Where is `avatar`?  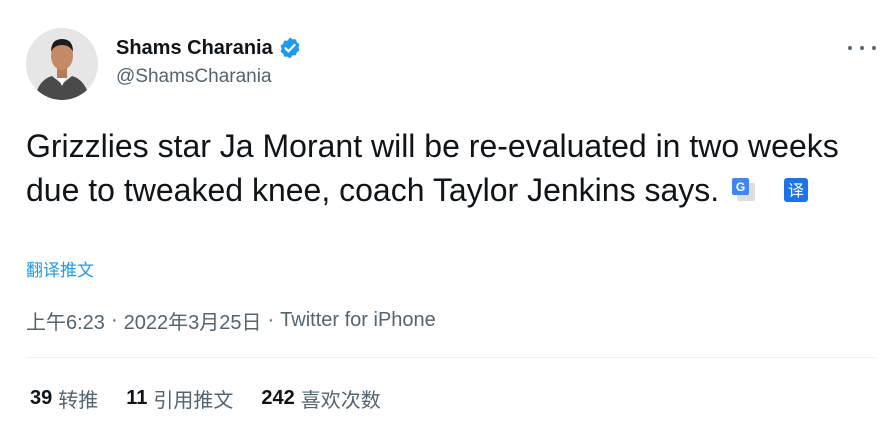 avatar is located at coordinates (62, 64).